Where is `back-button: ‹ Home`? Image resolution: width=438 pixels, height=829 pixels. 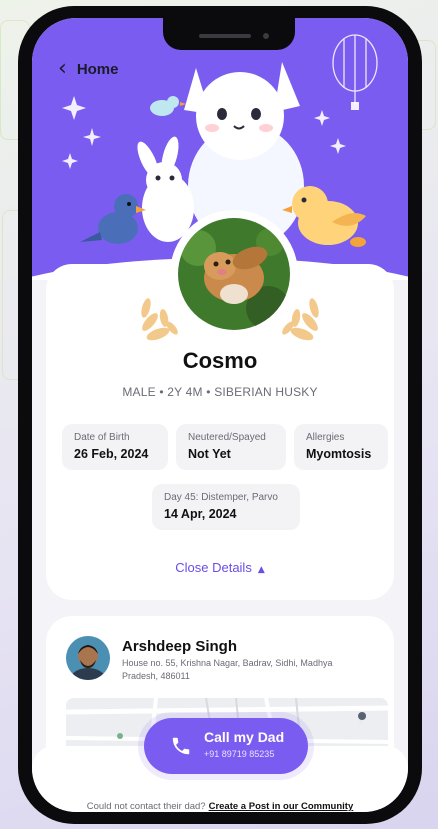 back-button: ‹ Home is located at coordinates (88, 69).